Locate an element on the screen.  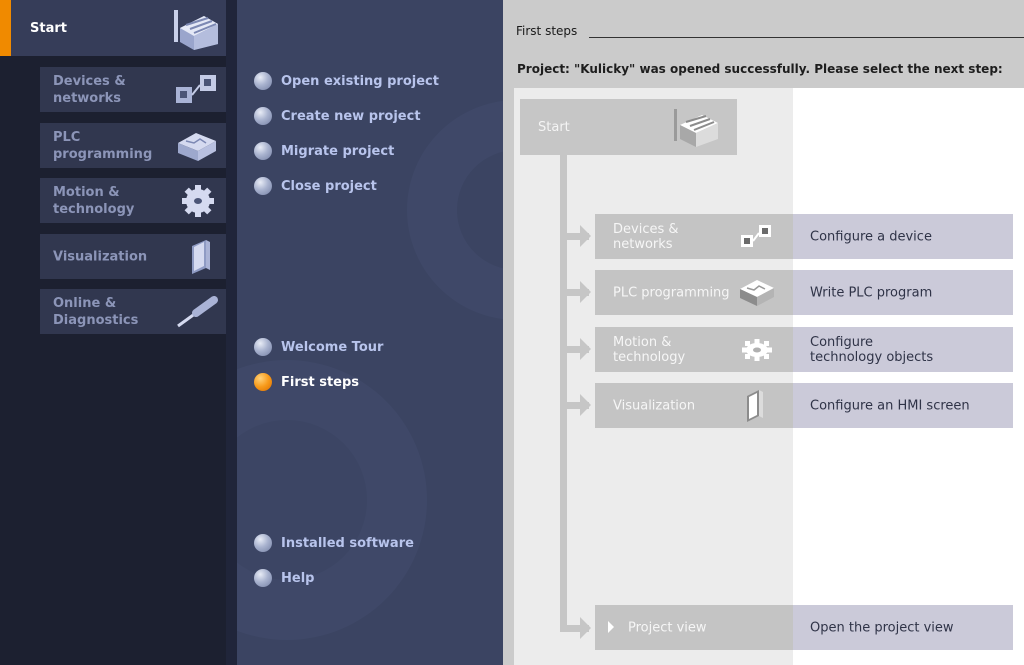
action-close-project: Close project is located at coordinates (315, 186).